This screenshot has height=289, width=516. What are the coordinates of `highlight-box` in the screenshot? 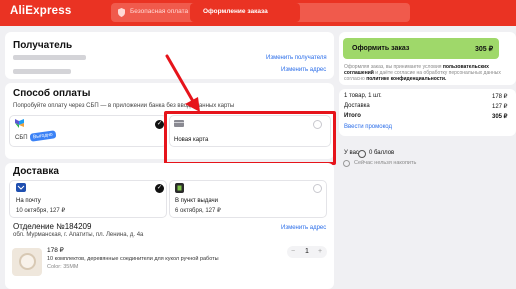 It's located at (250, 138).